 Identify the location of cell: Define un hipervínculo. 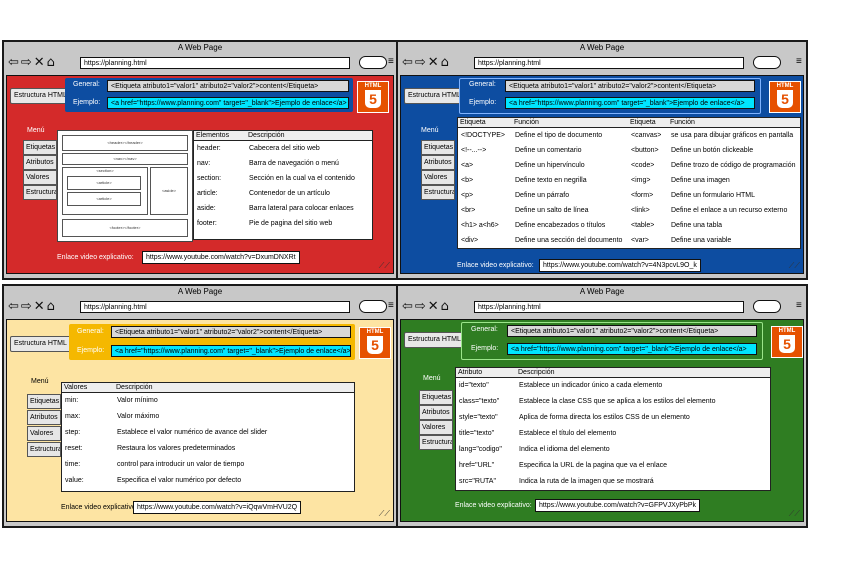
(550, 165).